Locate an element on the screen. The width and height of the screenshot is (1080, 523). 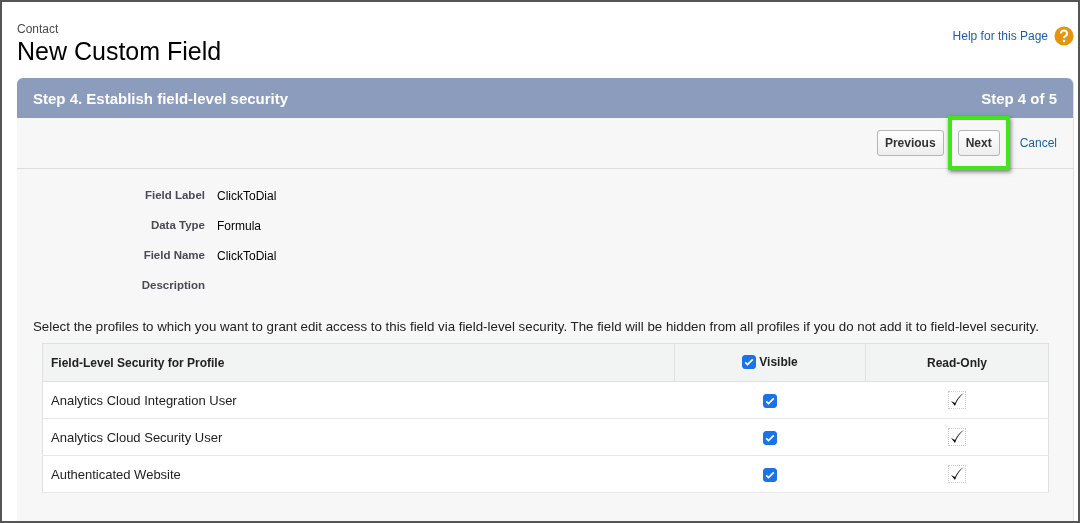
object-name: Contact is located at coordinates (38, 29).